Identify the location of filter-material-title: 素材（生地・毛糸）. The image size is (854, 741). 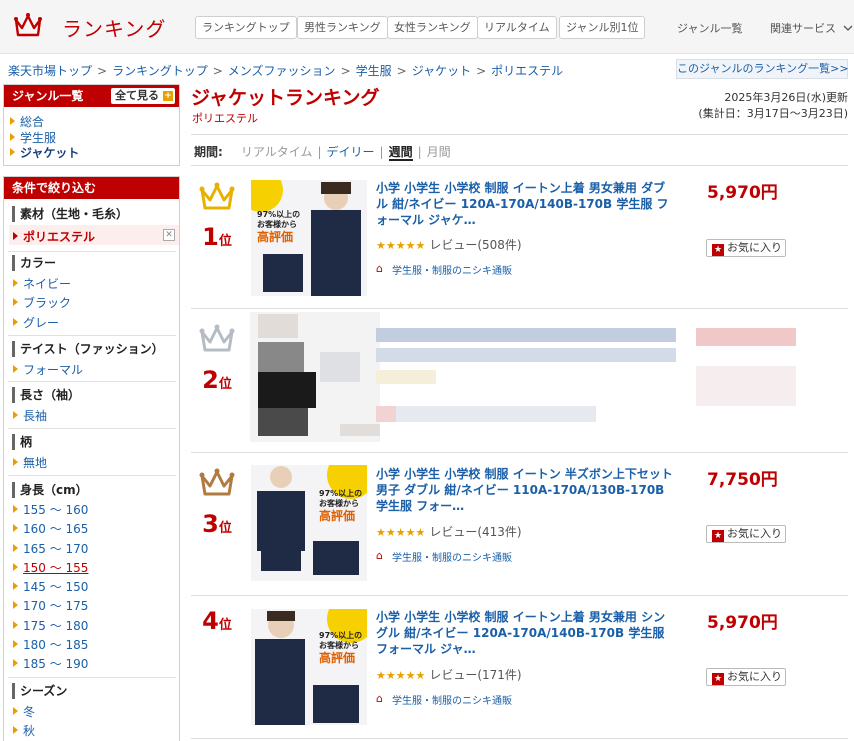
(95, 214).